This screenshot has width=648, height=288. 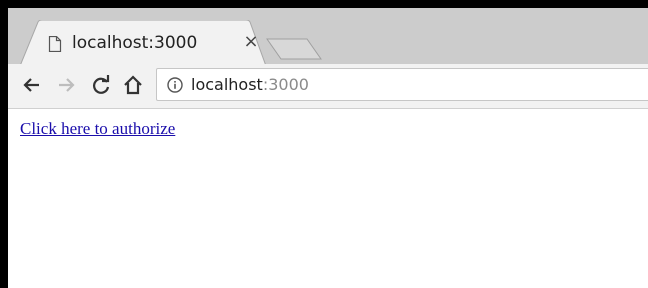 I want to click on back-arrow-icon, so click(x=32, y=85).